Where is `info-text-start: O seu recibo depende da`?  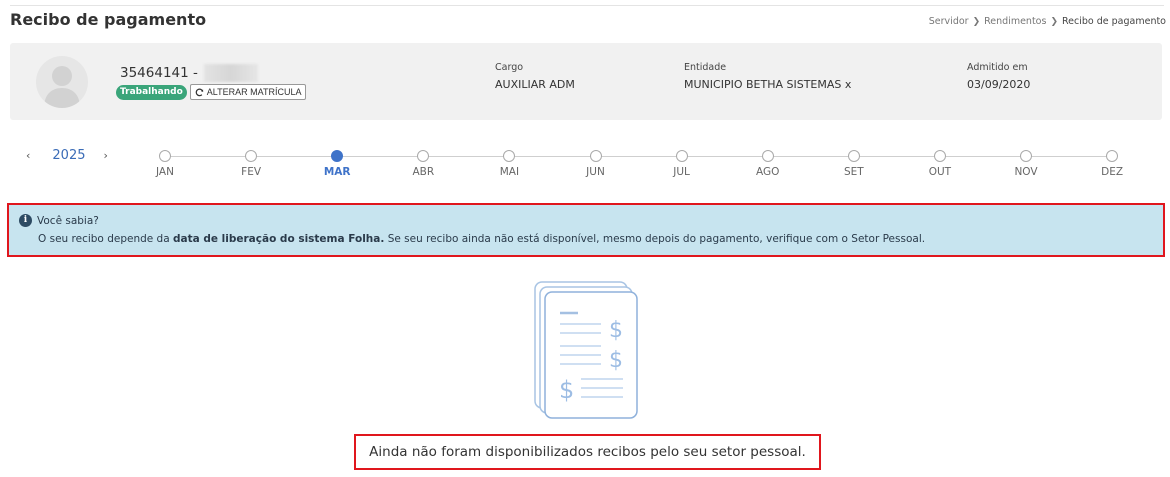 info-text-start: O seu recibo depende da is located at coordinates (105, 239).